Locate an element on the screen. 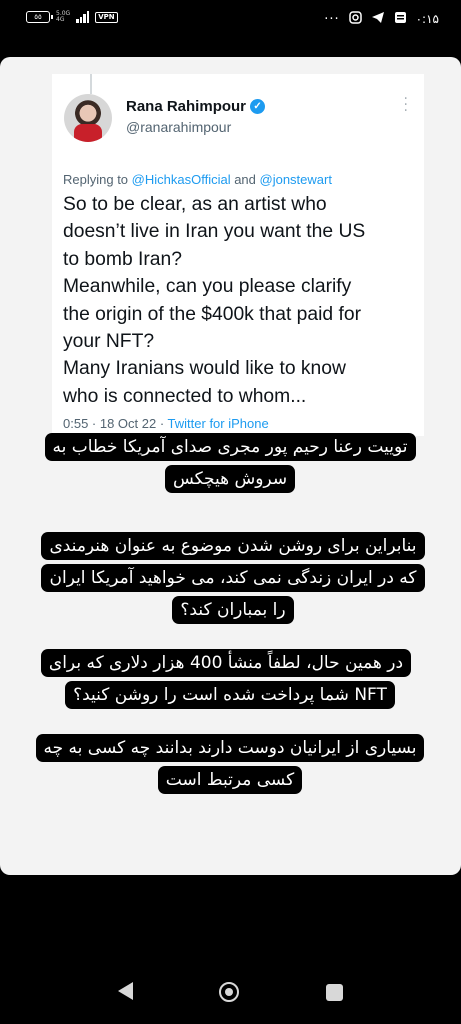 This screenshot has height=1024, width=461. verified-badge-icon: ✓ is located at coordinates (258, 106).